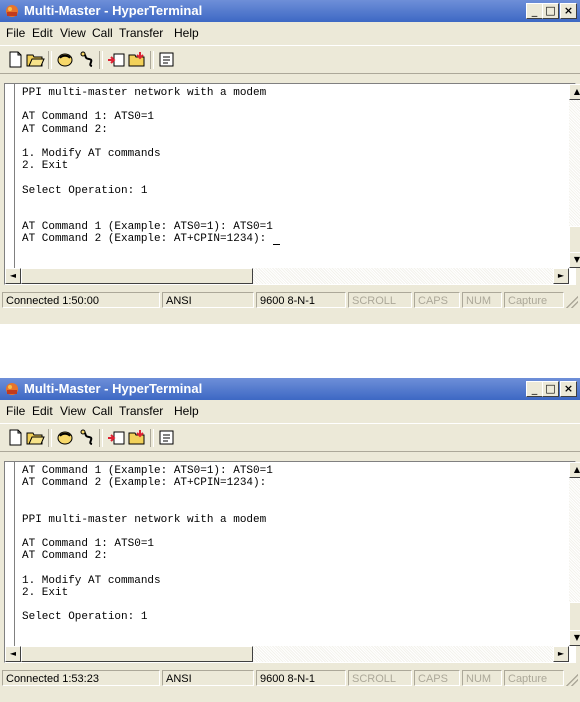 The image size is (580, 702). Describe the element at coordinates (10, 184) in the screenshot. I see `terminal-margin` at that location.